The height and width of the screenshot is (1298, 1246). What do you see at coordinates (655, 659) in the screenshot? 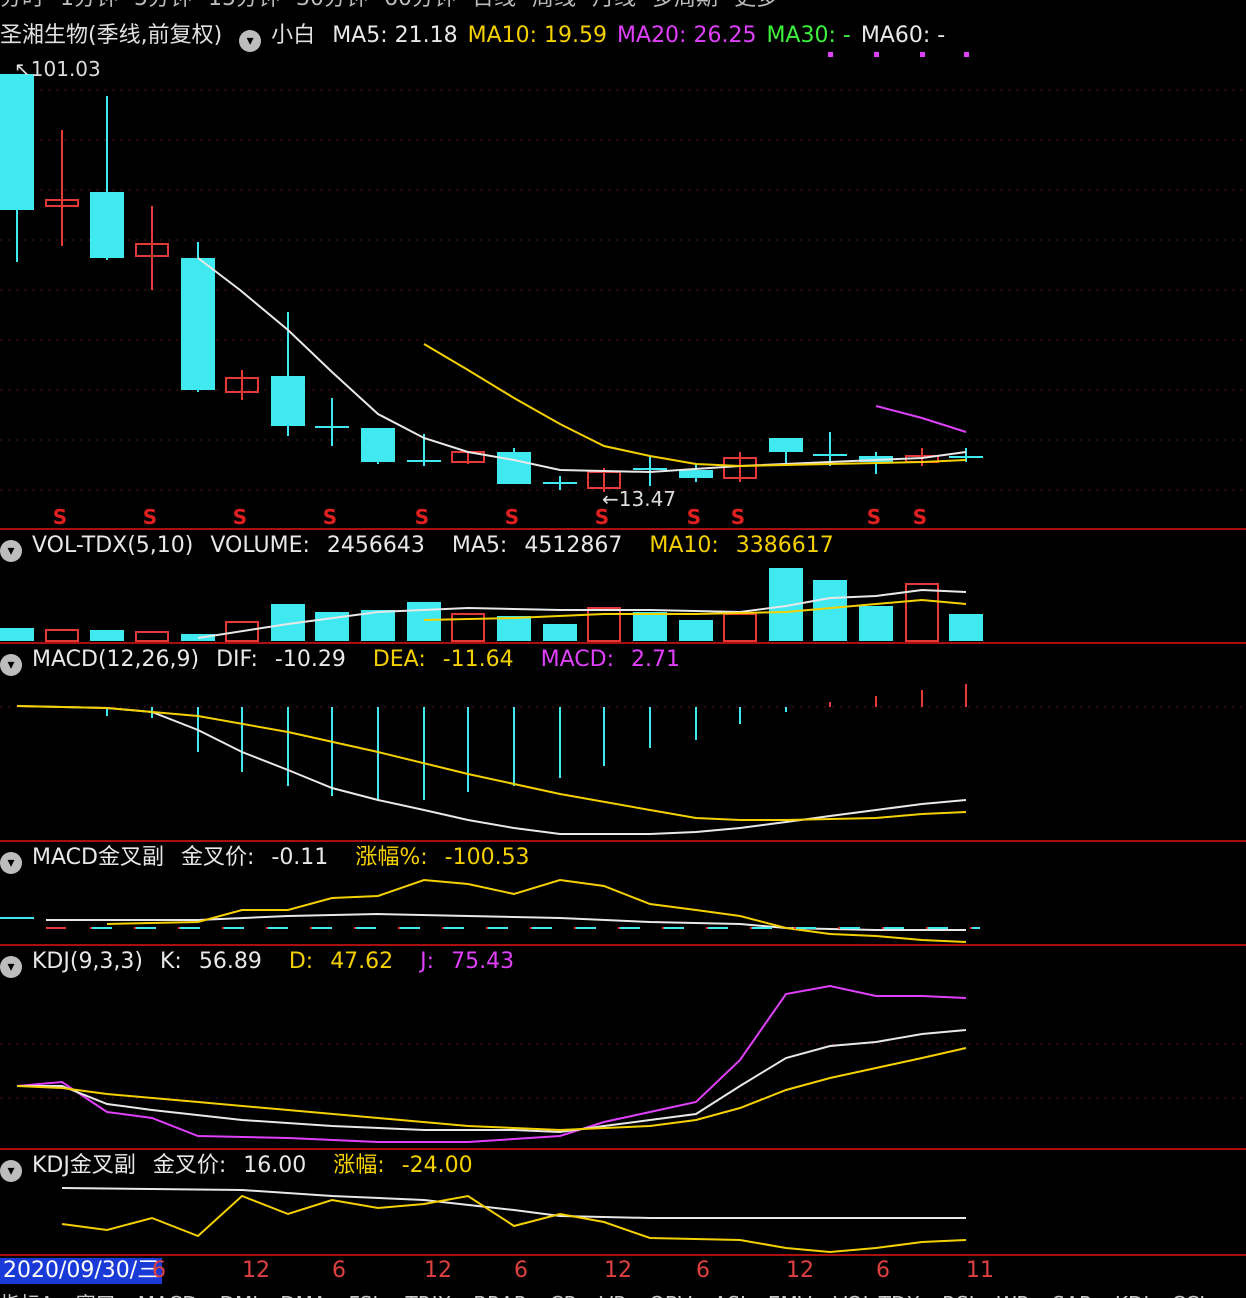
I see `macd-value: 2.71` at bounding box center [655, 659].